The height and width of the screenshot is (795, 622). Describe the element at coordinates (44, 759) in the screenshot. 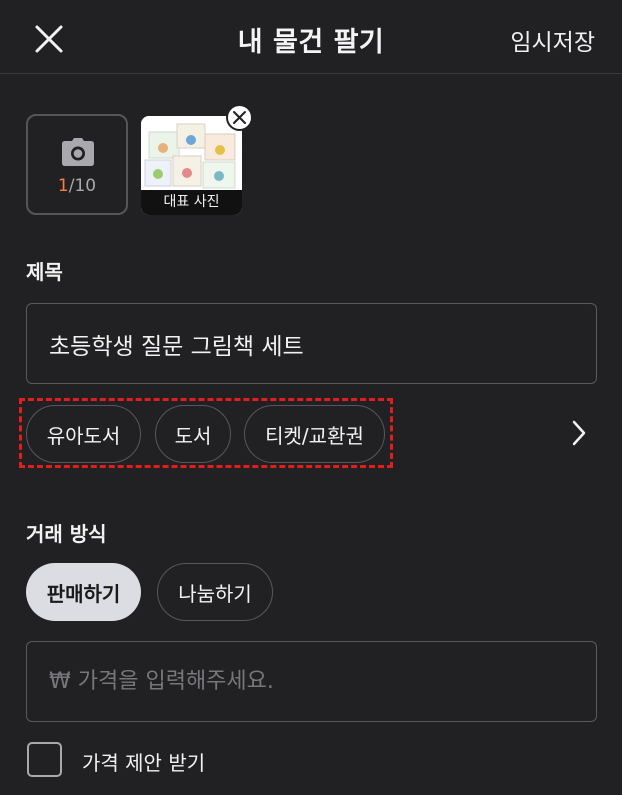

I see `price-offer-checkbox` at that location.